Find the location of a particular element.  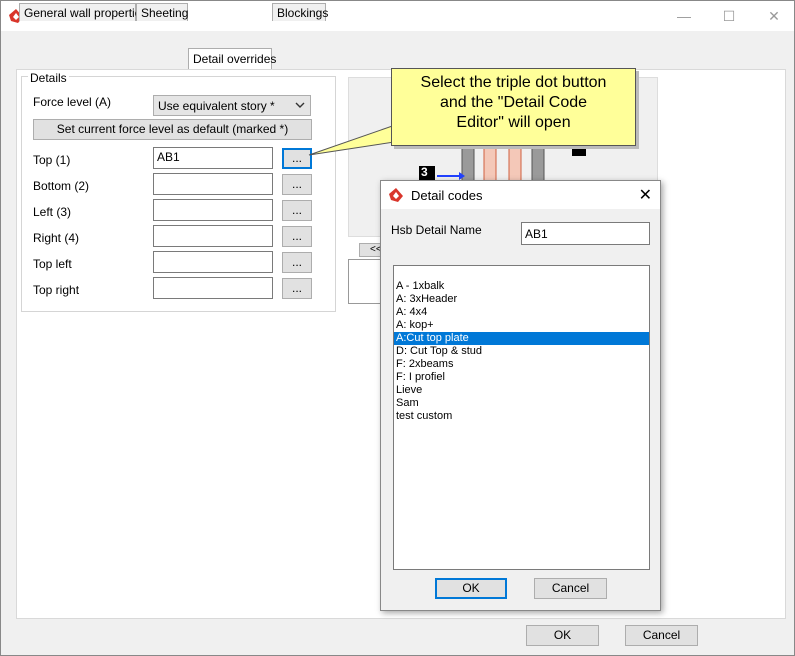

tab-detail-overrides: Detail overrides is located at coordinates (232, 58).